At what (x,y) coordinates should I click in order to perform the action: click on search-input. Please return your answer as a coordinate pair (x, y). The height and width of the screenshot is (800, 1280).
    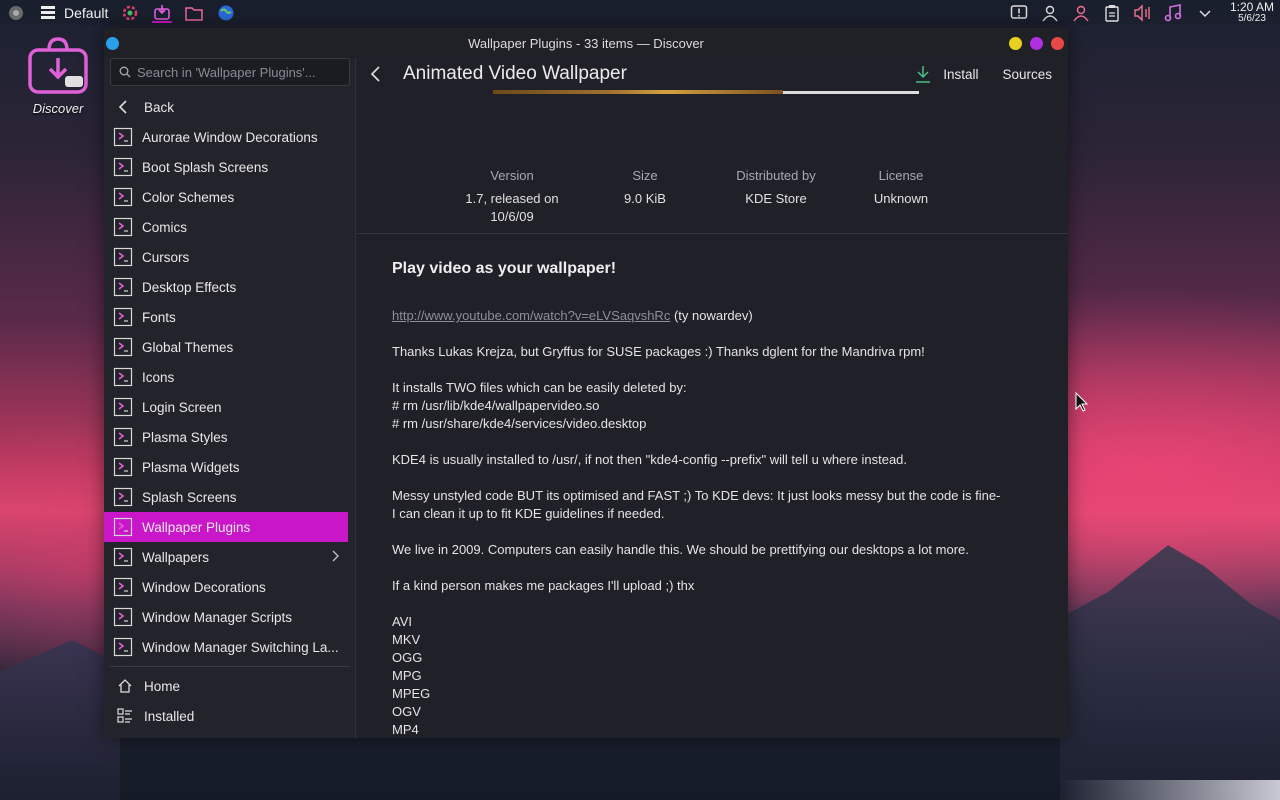
    Looking at the image, I should click on (242, 72).